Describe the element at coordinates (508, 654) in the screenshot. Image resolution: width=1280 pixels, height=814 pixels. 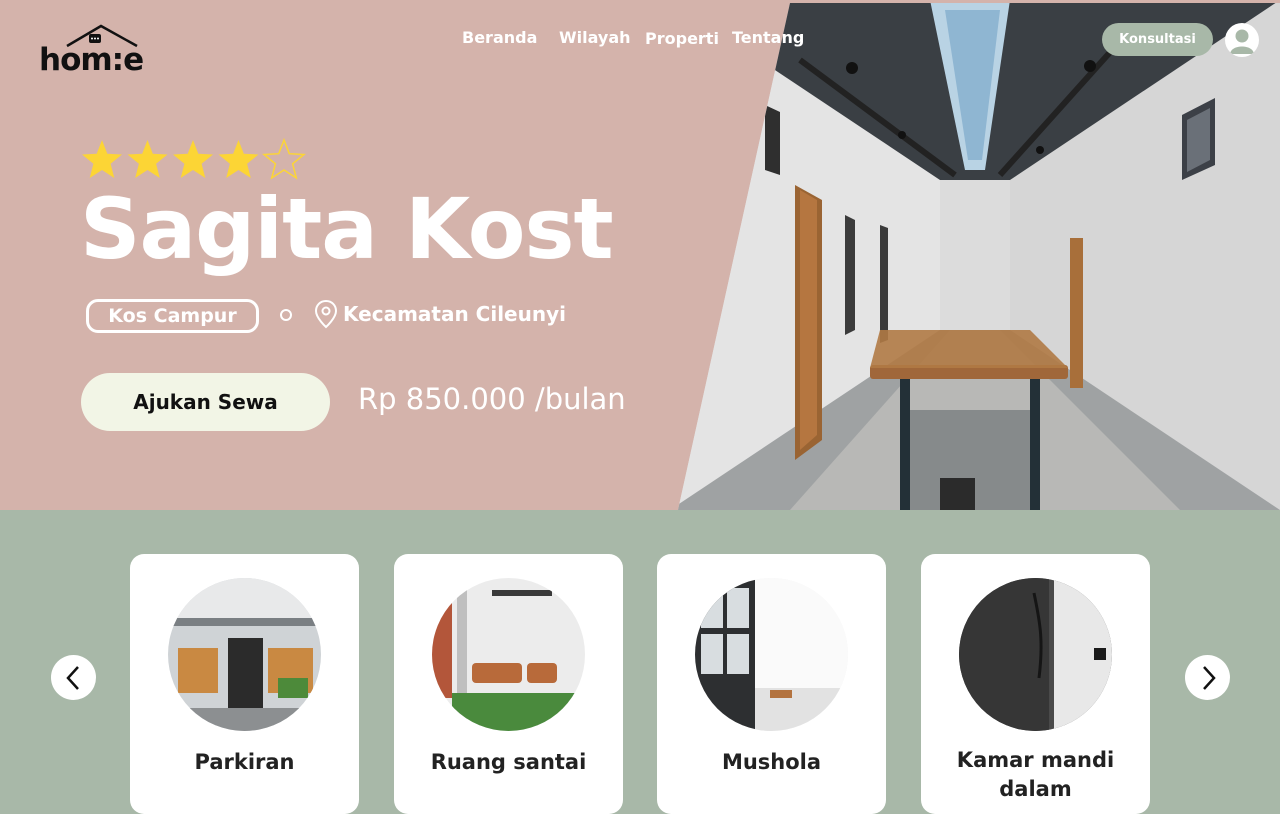
I see `facility-image-ruang-santai` at that location.